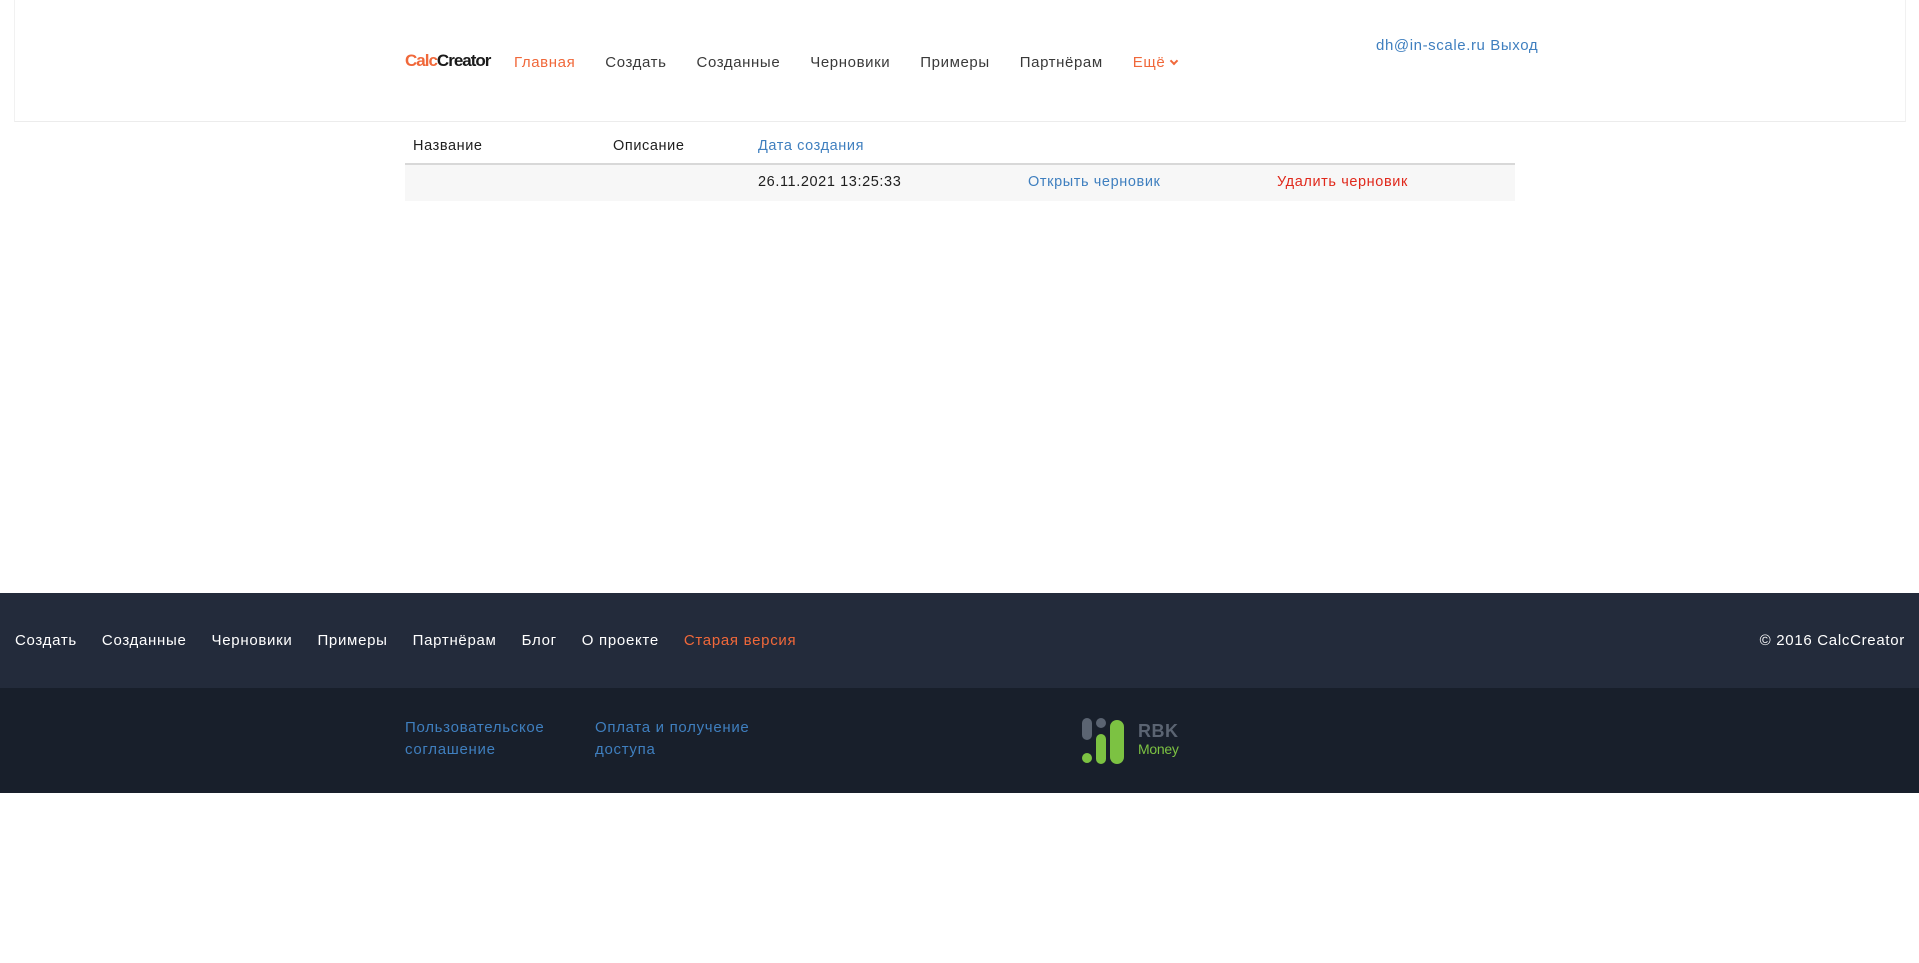 The height and width of the screenshot is (963, 1919). I want to click on nav-more-dropdown: Ещё, so click(1155, 63).